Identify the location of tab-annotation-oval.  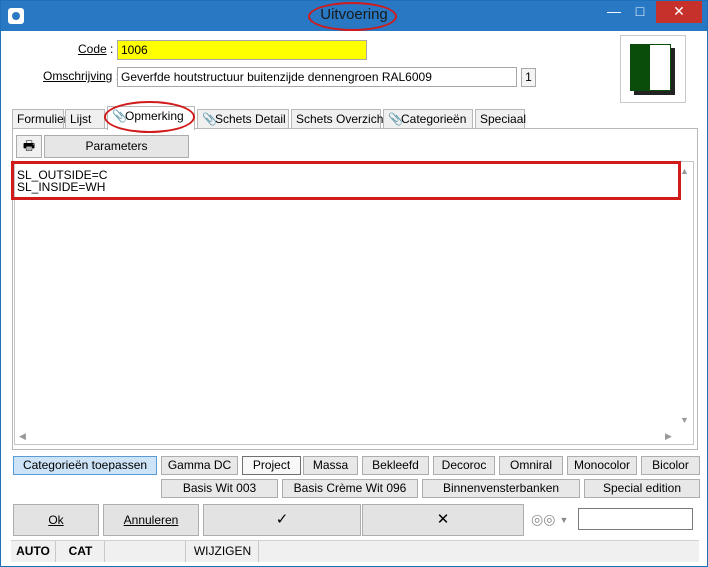
(149, 117).